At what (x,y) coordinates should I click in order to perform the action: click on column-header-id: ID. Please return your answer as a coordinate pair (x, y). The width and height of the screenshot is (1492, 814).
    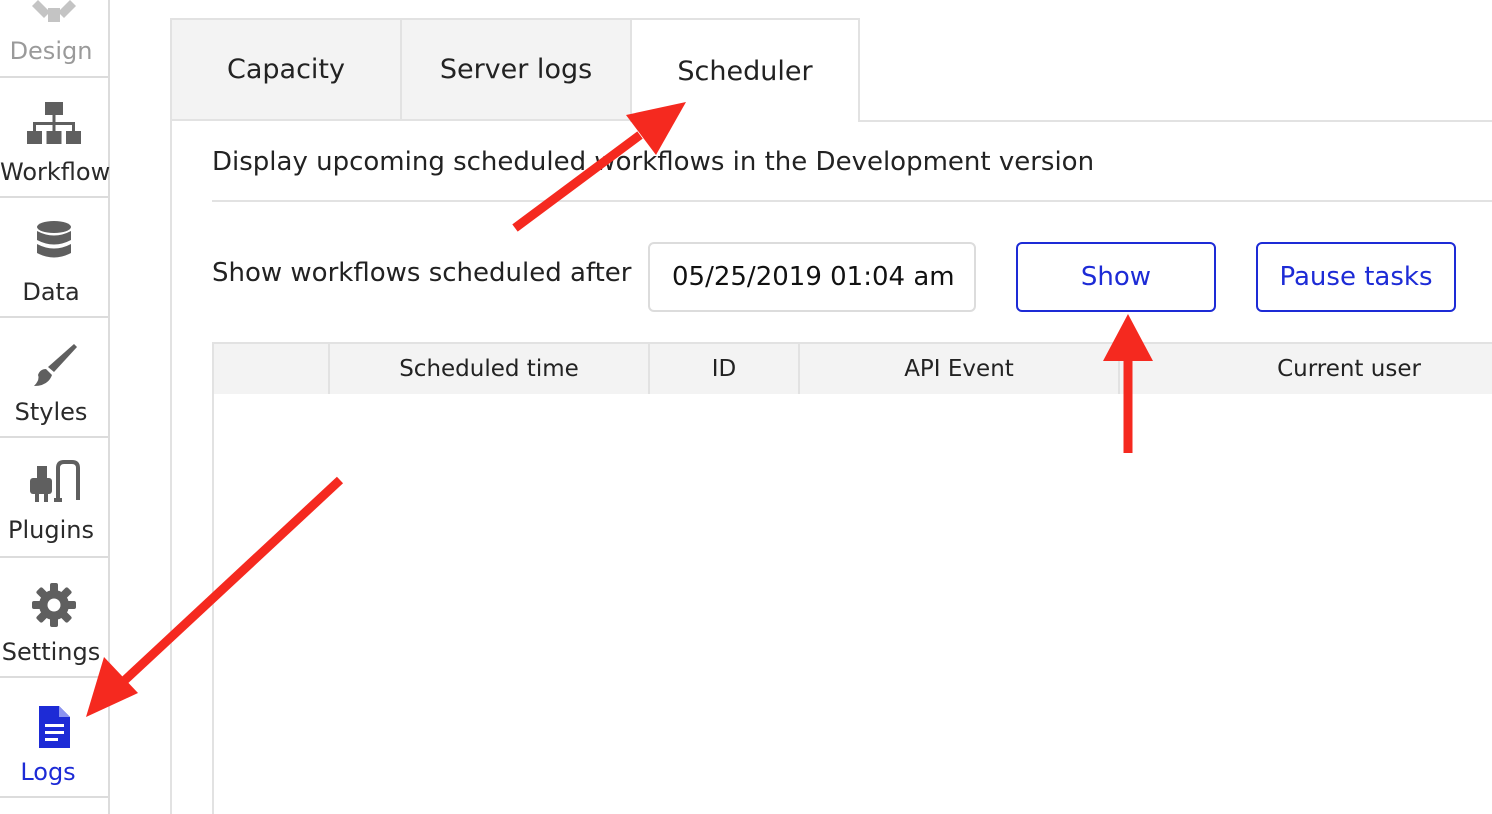
    Looking at the image, I should click on (723, 369).